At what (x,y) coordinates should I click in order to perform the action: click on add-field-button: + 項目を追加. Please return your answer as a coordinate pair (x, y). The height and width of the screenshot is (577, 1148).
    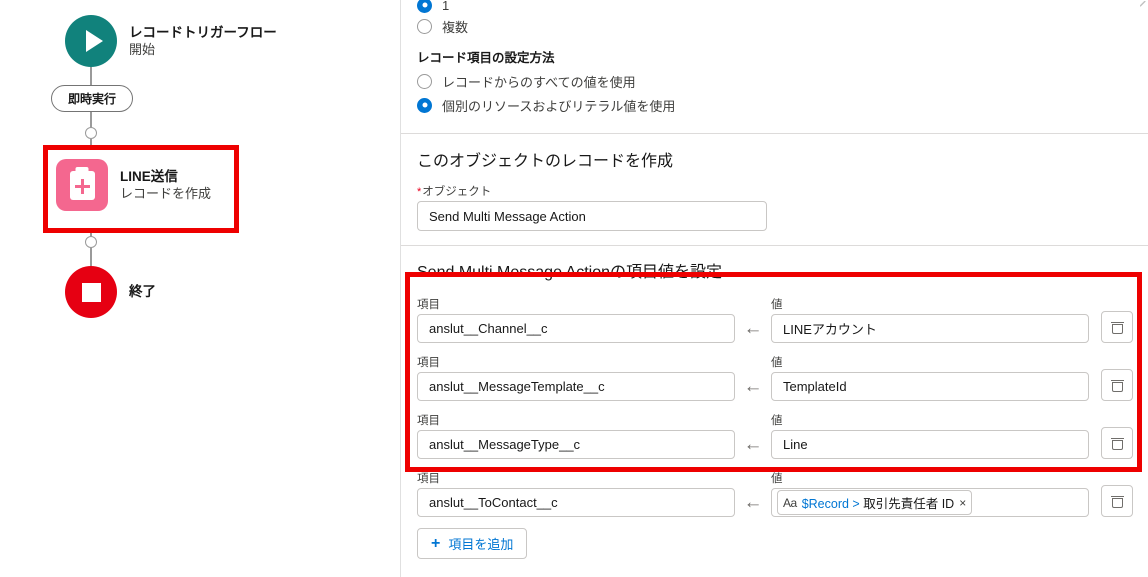
    Looking at the image, I should click on (472, 543).